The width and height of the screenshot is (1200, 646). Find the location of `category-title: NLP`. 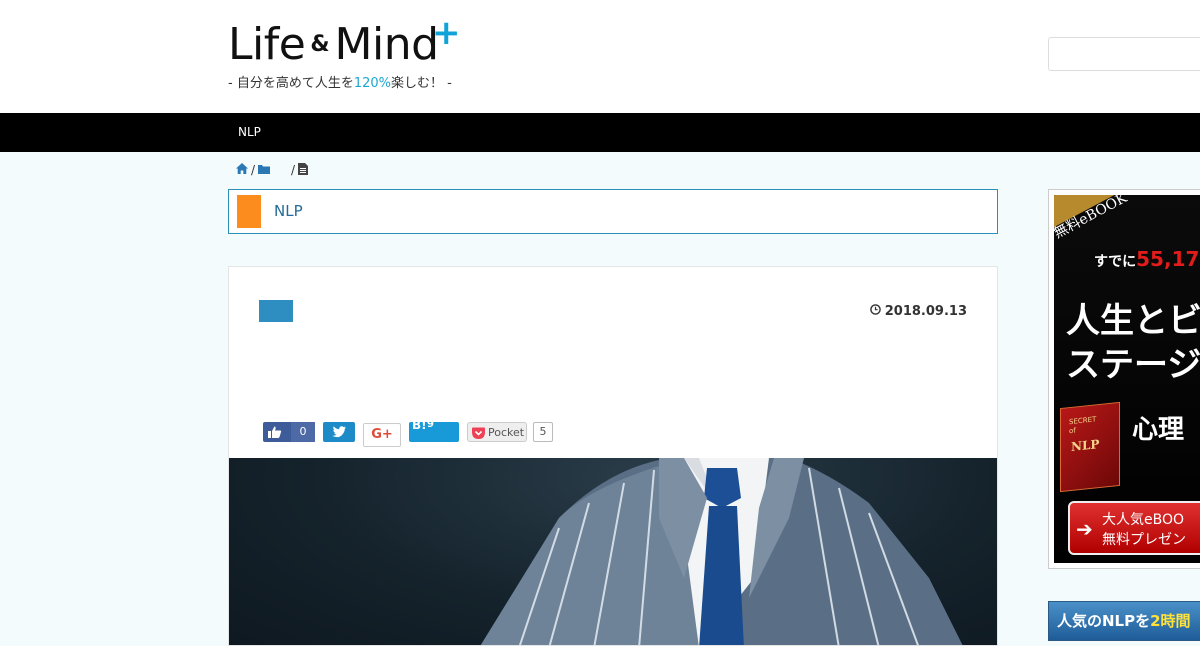

category-title: NLP is located at coordinates (288, 211).